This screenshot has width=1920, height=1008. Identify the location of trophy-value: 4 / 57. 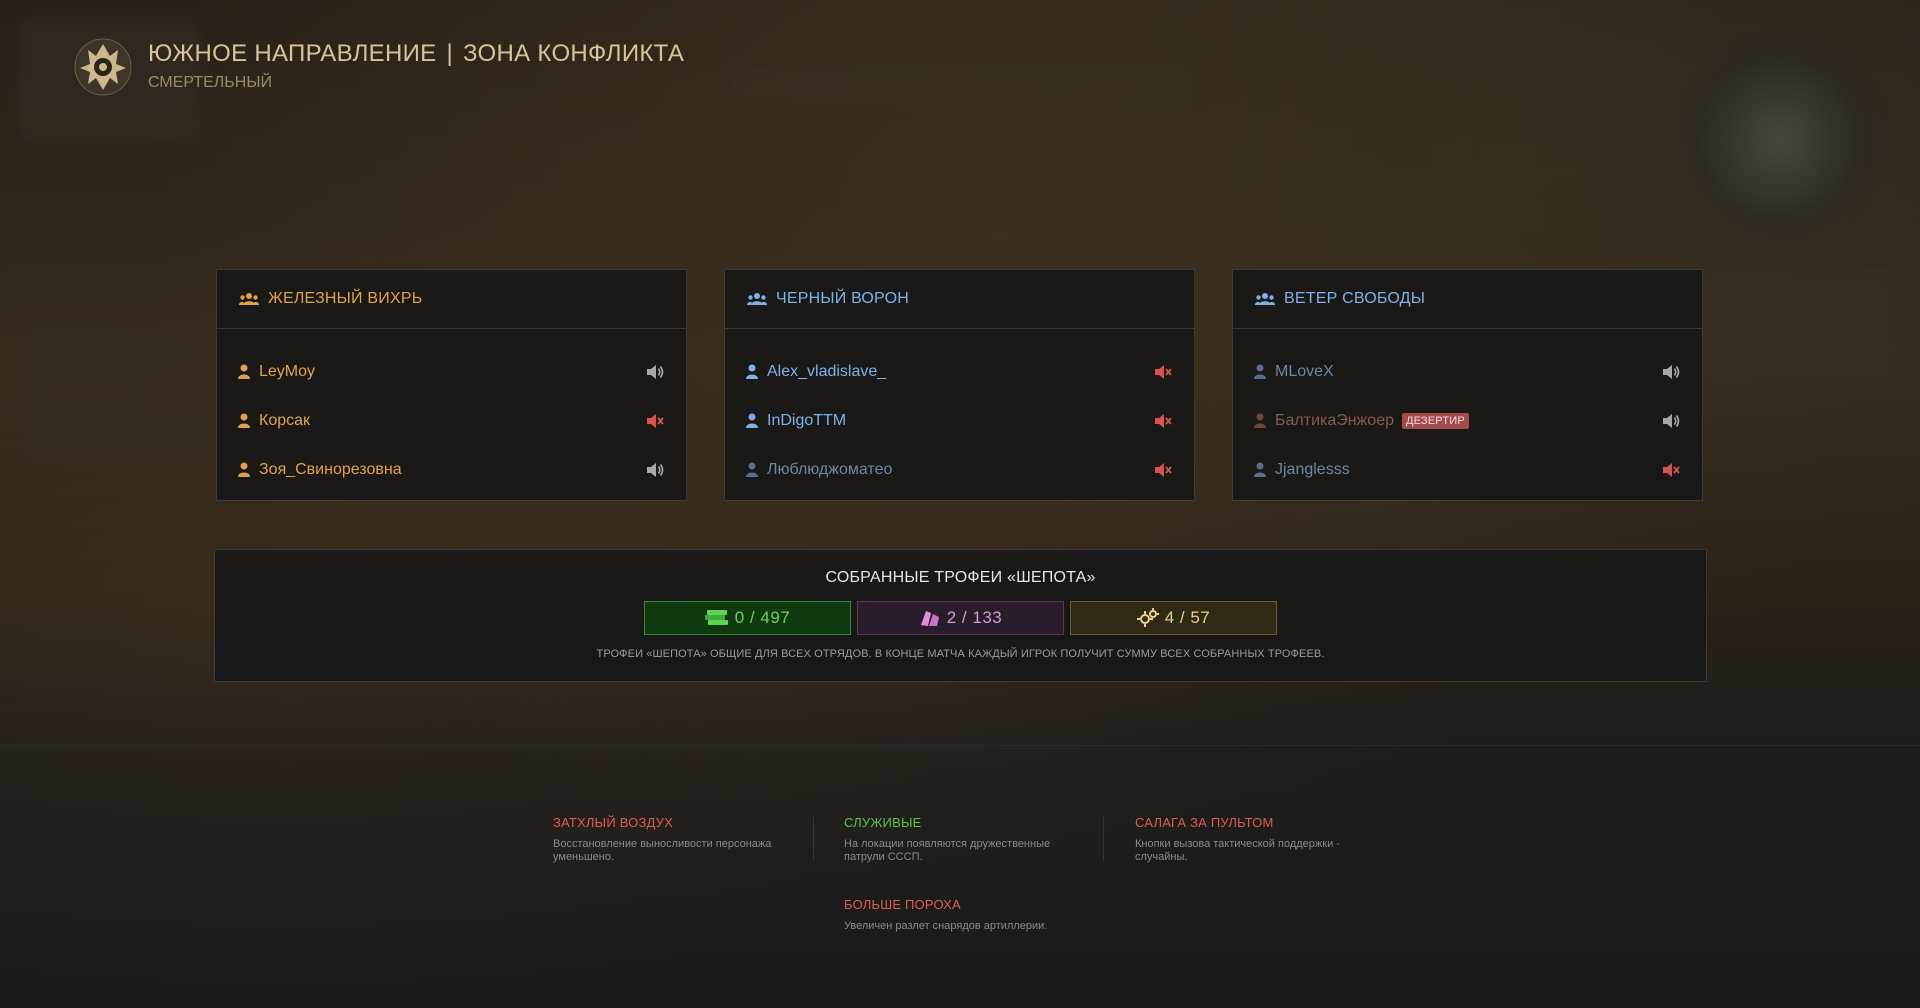
(1187, 617).